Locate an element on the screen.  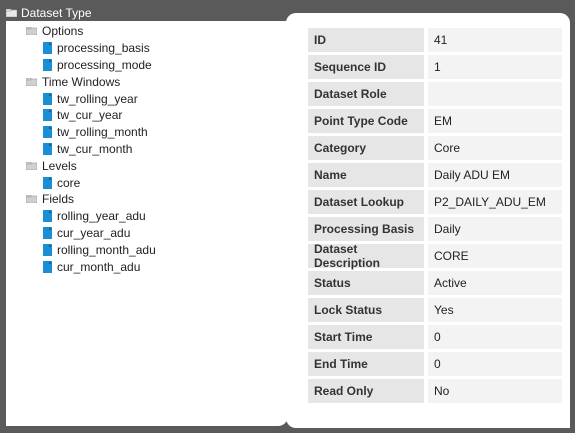
detail-row: Category Core is located at coordinates (435, 148).